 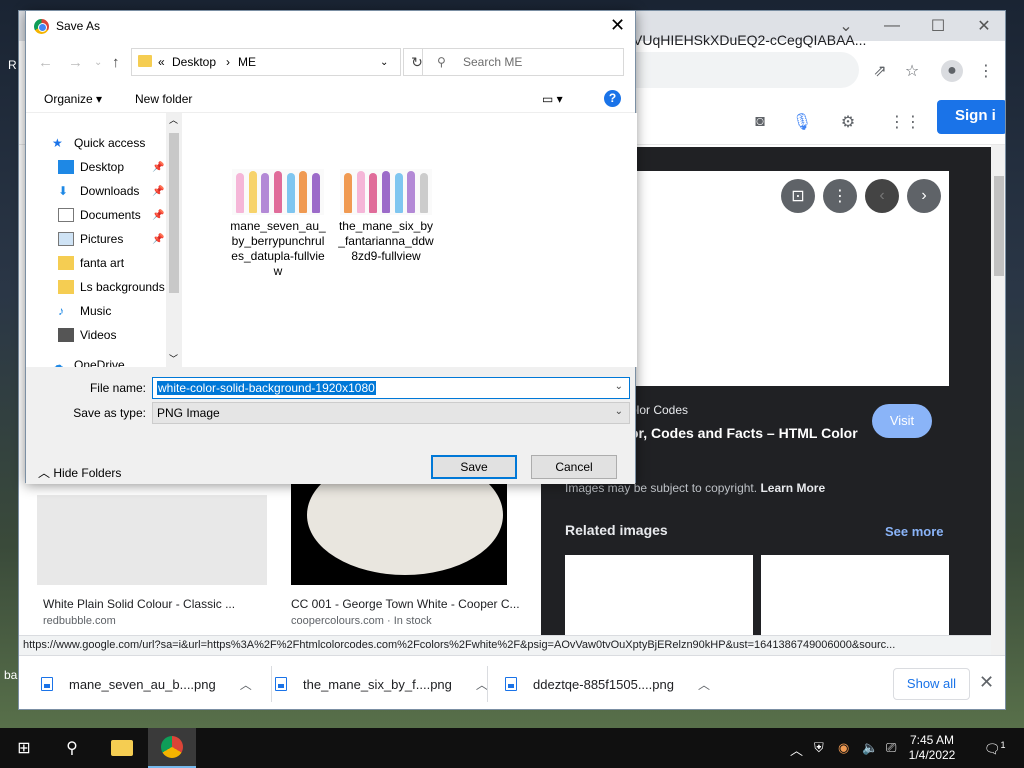 I want to click on chrome-taskbar-icon, so click(x=172, y=748).